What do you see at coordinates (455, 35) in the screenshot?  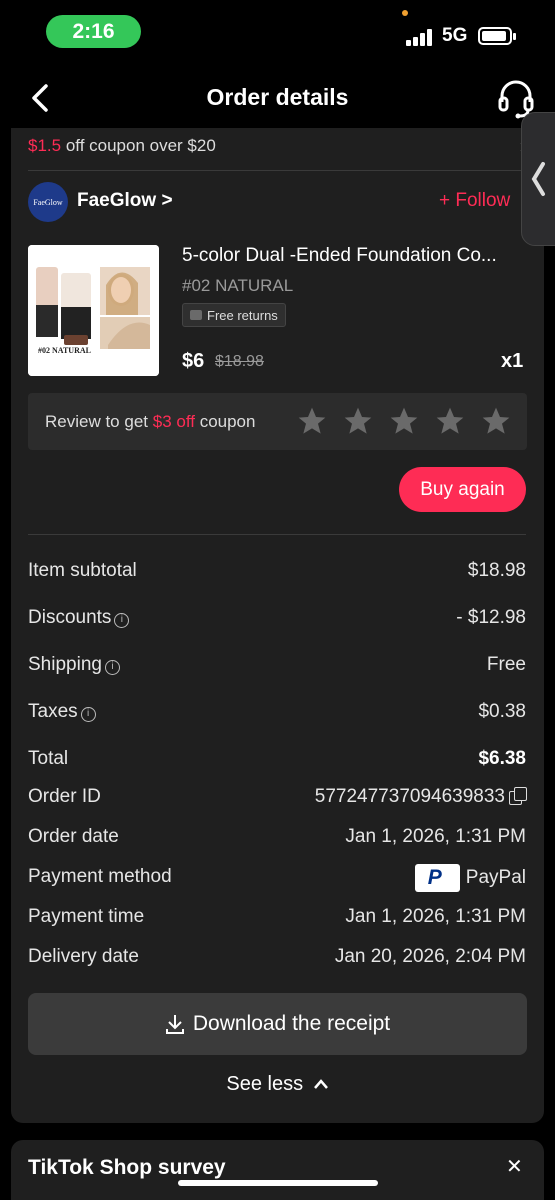 I see `network-type: 5G` at bounding box center [455, 35].